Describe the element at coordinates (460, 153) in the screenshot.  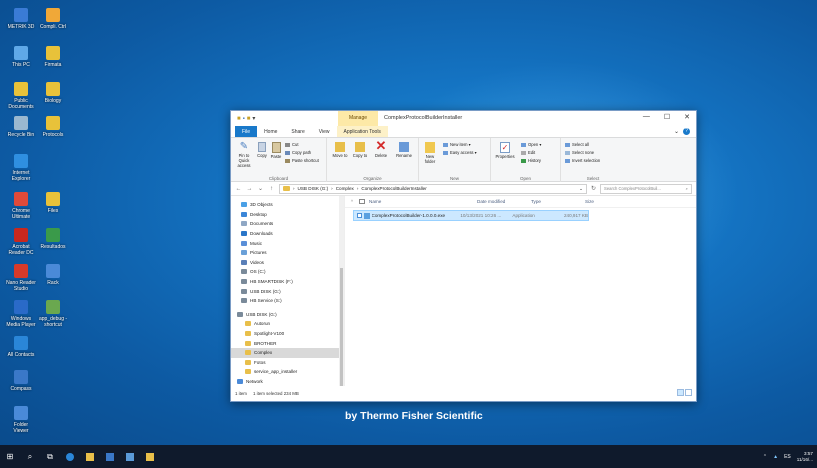
I see `easy-access-button: Easy access ▾` at that location.